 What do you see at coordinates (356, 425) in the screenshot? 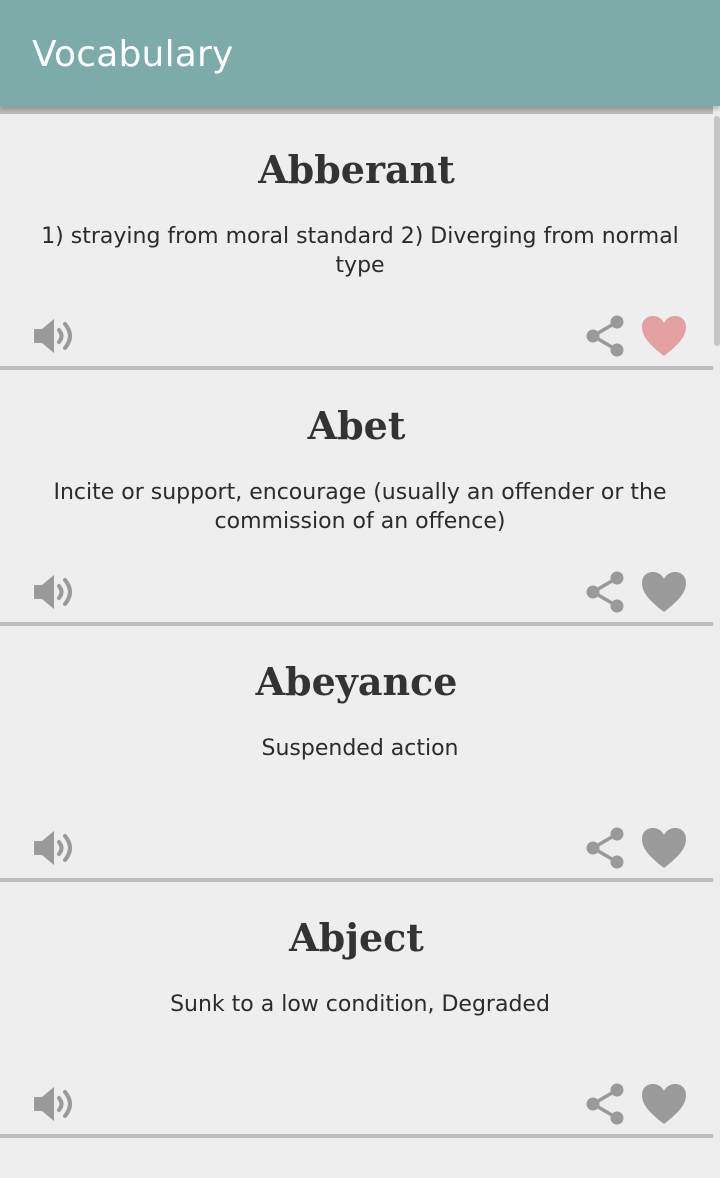
I see `word-title: Abet` at bounding box center [356, 425].